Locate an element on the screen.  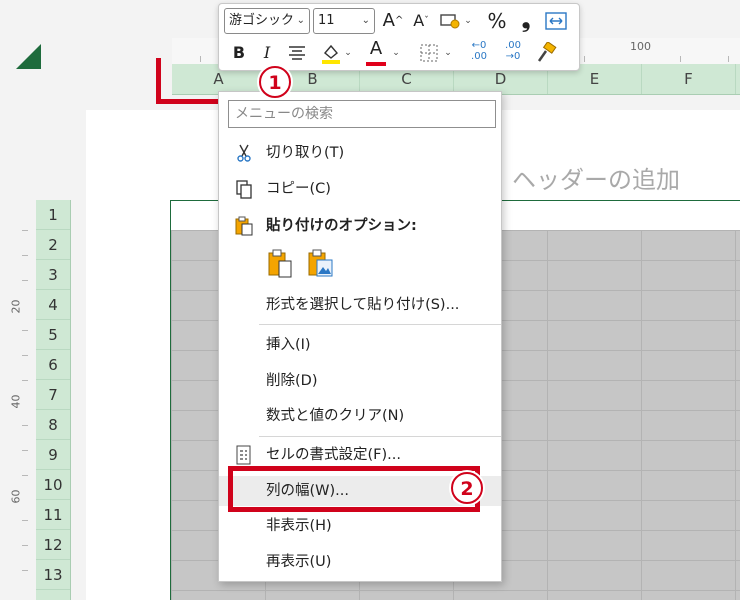
font-color-letter: A is located at coordinates (376, 48).